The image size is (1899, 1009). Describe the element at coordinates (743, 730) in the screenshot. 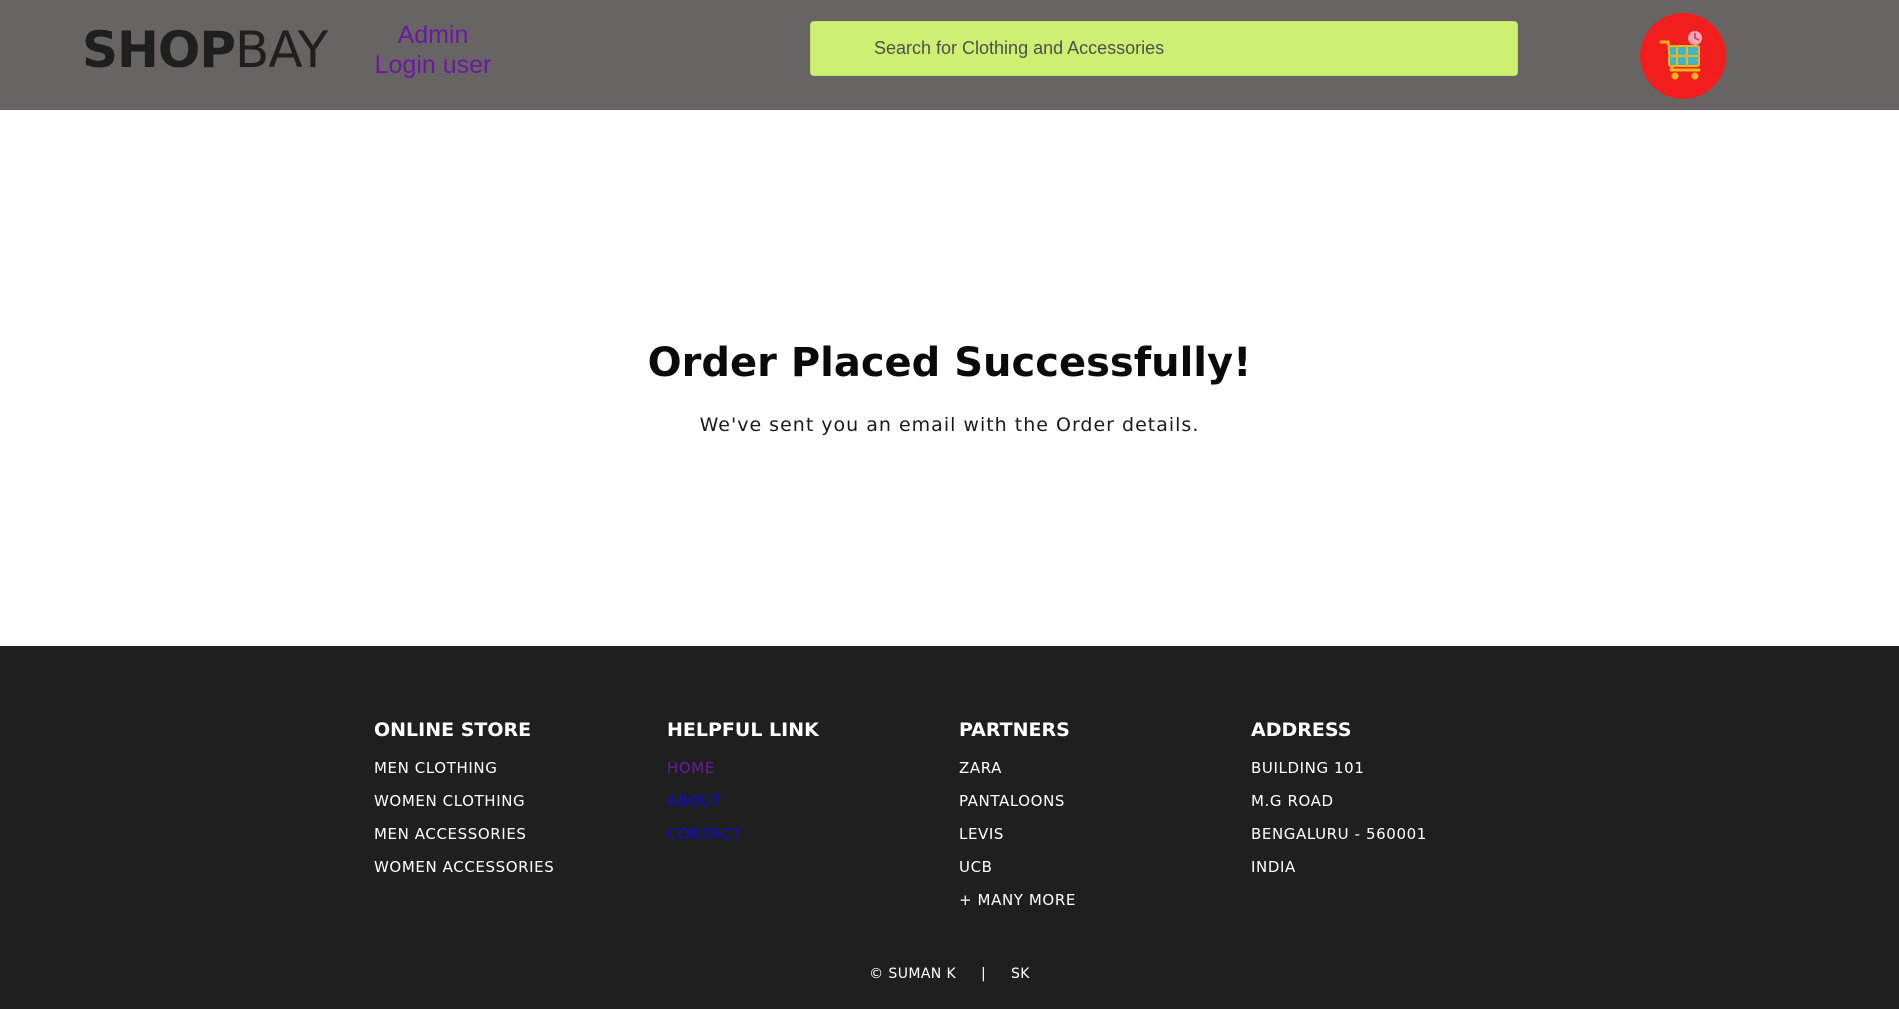

I see `footer-column-title: HELPFUL LINK` at that location.